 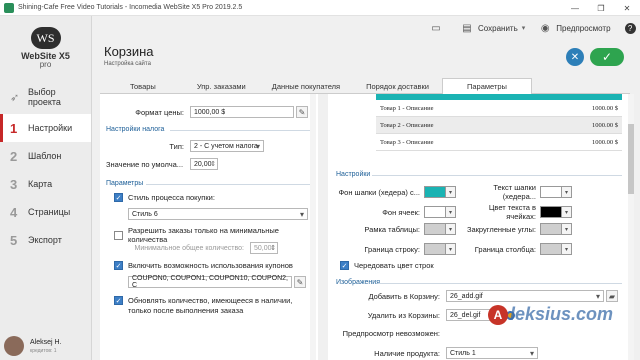 I want to click on scrollbar-thumb, so click(x=631, y=159).